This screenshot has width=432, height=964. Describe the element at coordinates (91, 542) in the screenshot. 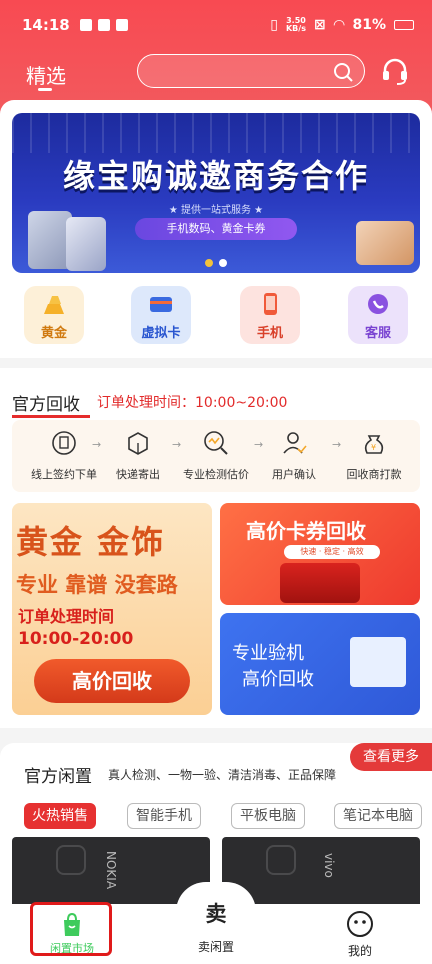

I see `gold-card-title: 黄金 金饰` at that location.